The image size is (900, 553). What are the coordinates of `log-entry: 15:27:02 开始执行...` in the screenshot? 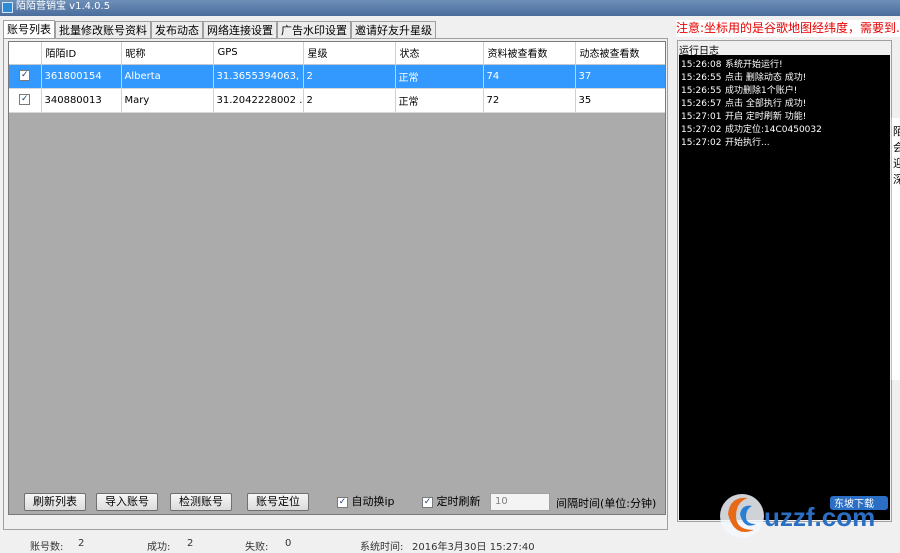 It's located at (725, 143).